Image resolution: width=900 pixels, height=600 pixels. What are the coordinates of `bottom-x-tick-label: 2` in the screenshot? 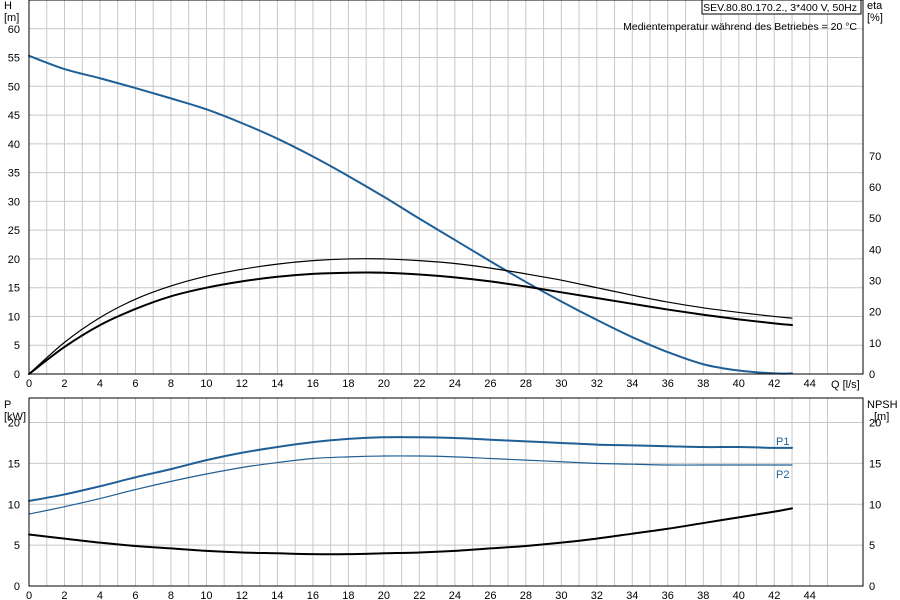 It's located at (64, 595).